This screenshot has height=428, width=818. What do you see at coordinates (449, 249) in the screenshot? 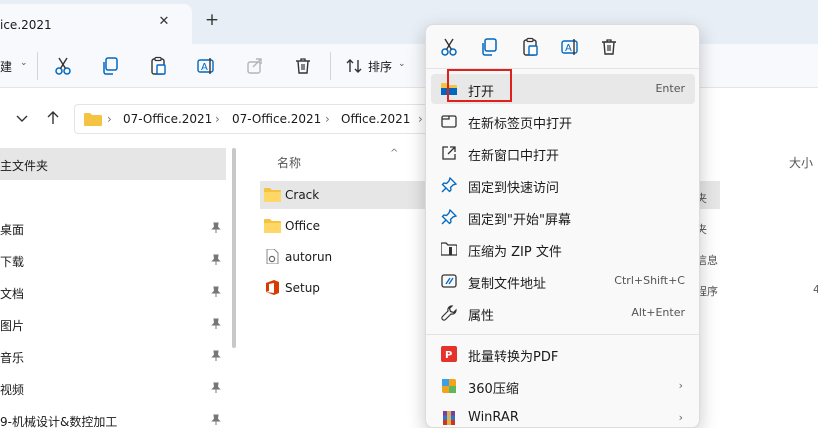
I see `zip-icon` at bounding box center [449, 249].